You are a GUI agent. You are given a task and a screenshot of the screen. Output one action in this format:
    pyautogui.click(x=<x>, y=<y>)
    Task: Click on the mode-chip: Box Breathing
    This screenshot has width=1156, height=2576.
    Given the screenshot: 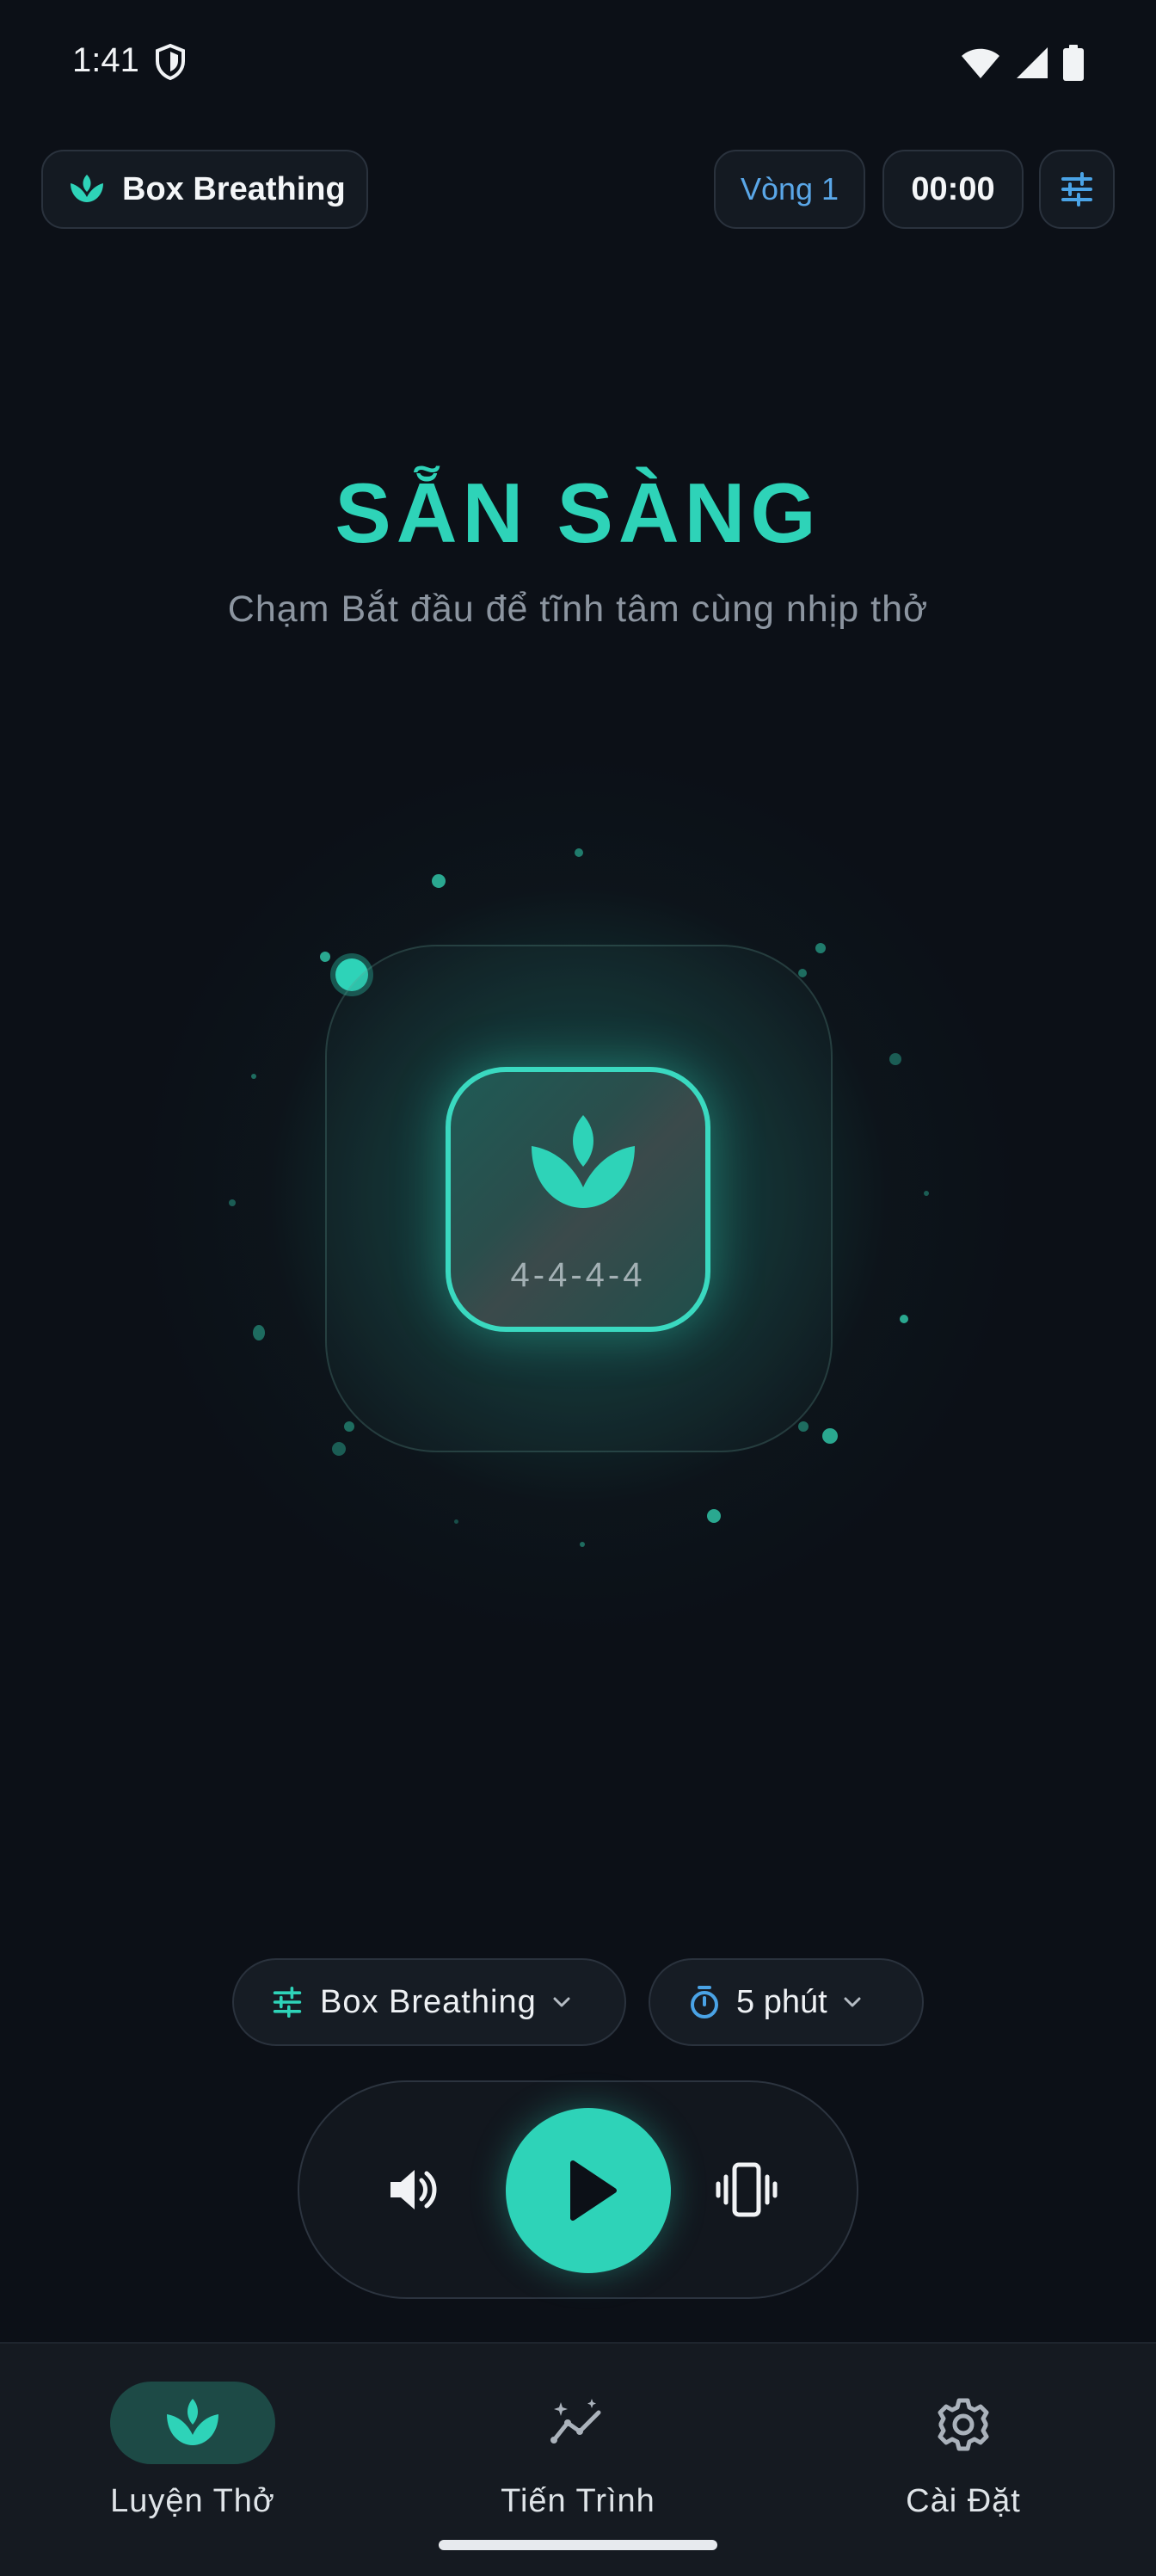 What is the action you would take?
    pyautogui.click(x=205, y=190)
    